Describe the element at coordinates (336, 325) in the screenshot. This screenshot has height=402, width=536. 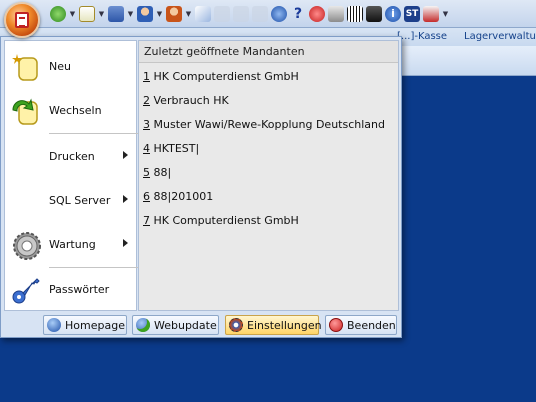
I see `exit-icon` at that location.